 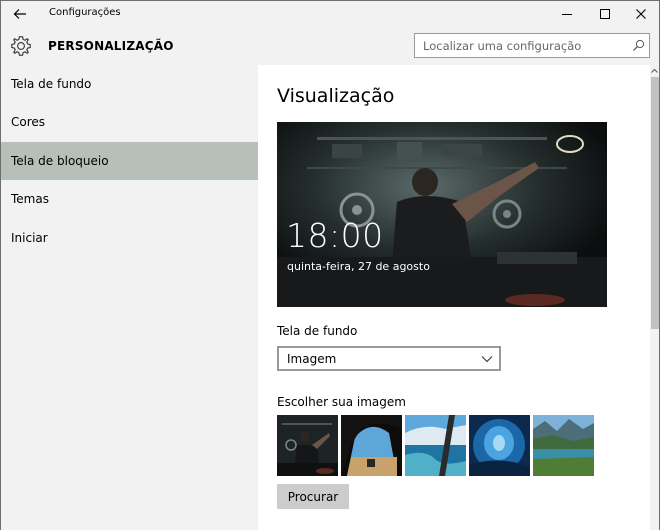 I want to click on sidebar-item-tela-de-bloqueio: Tela de bloqueio, so click(x=129, y=161).